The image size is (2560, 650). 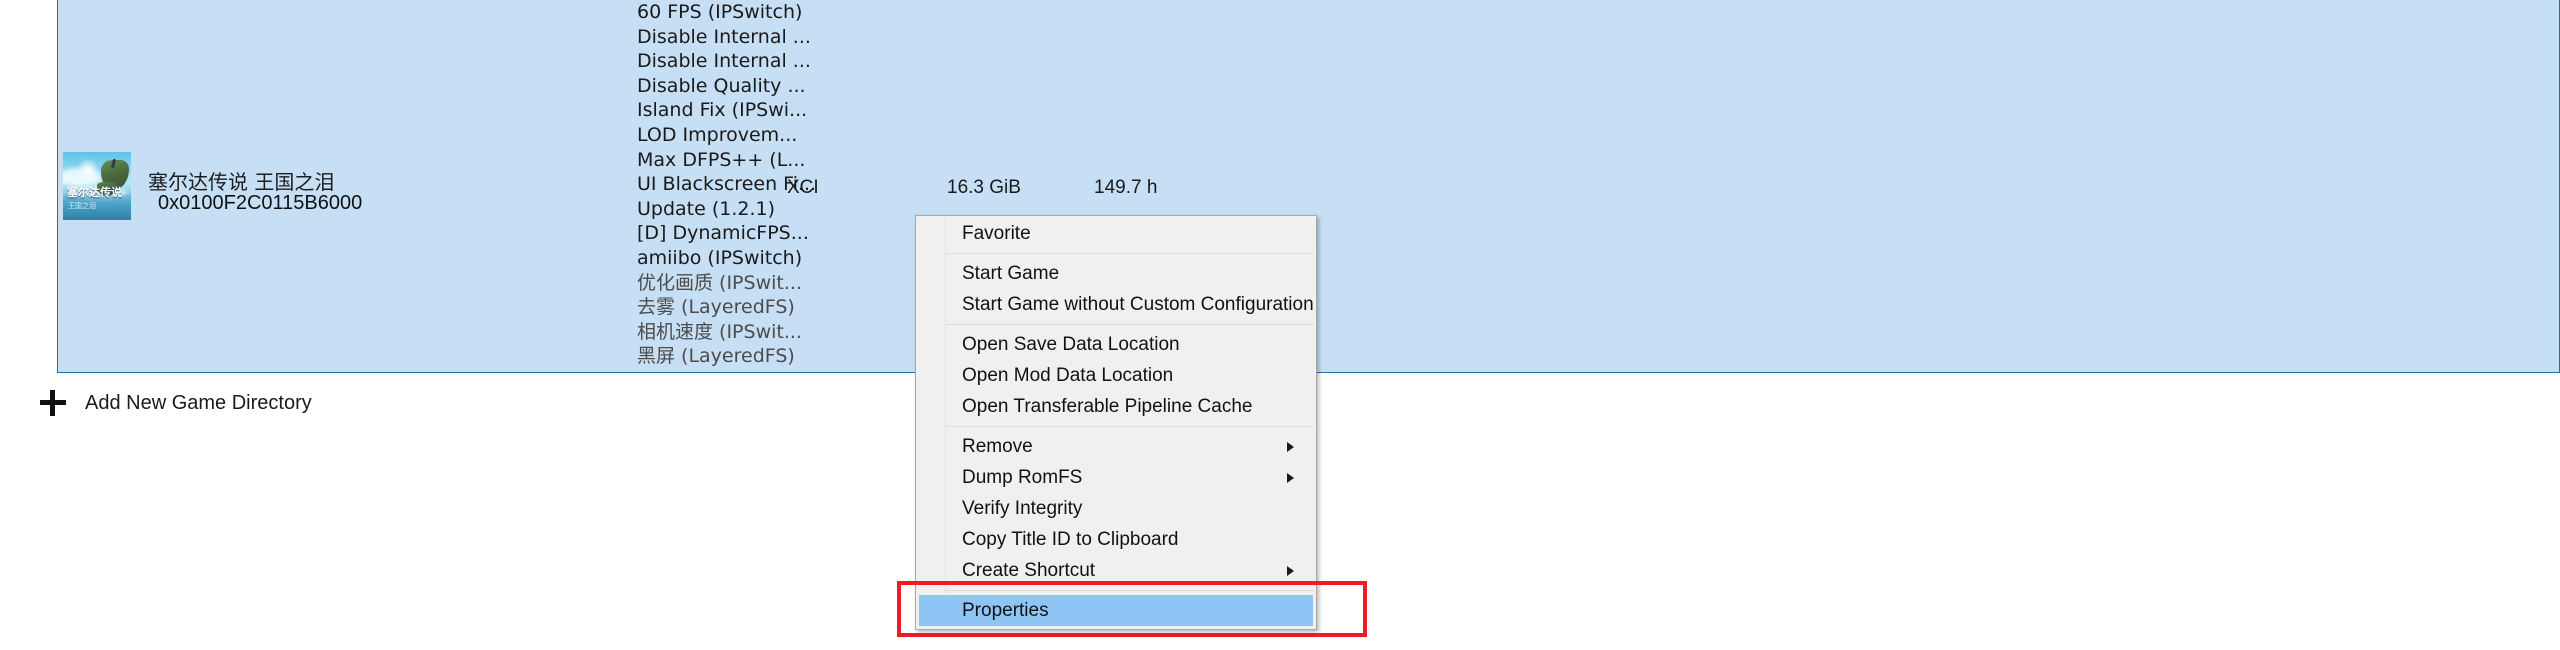 What do you see at coordinates (241, 182) in the screenshot?
I see `game-title: 塞尔达传说 王国之泪` at bounding box center [241, 182].